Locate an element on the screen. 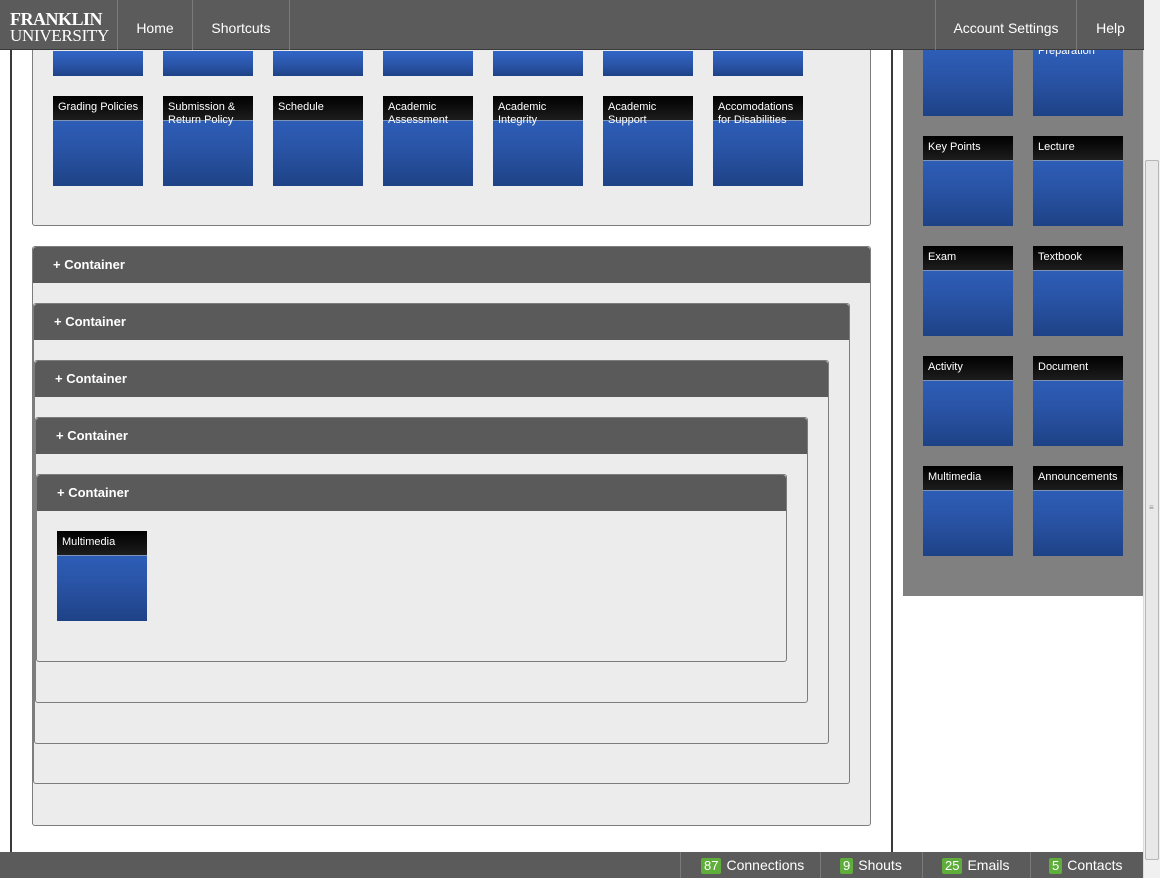 The width and height of the screenshot is (1160, 878). tile-label: Academic Assessment is located at coordinates (418, 113).